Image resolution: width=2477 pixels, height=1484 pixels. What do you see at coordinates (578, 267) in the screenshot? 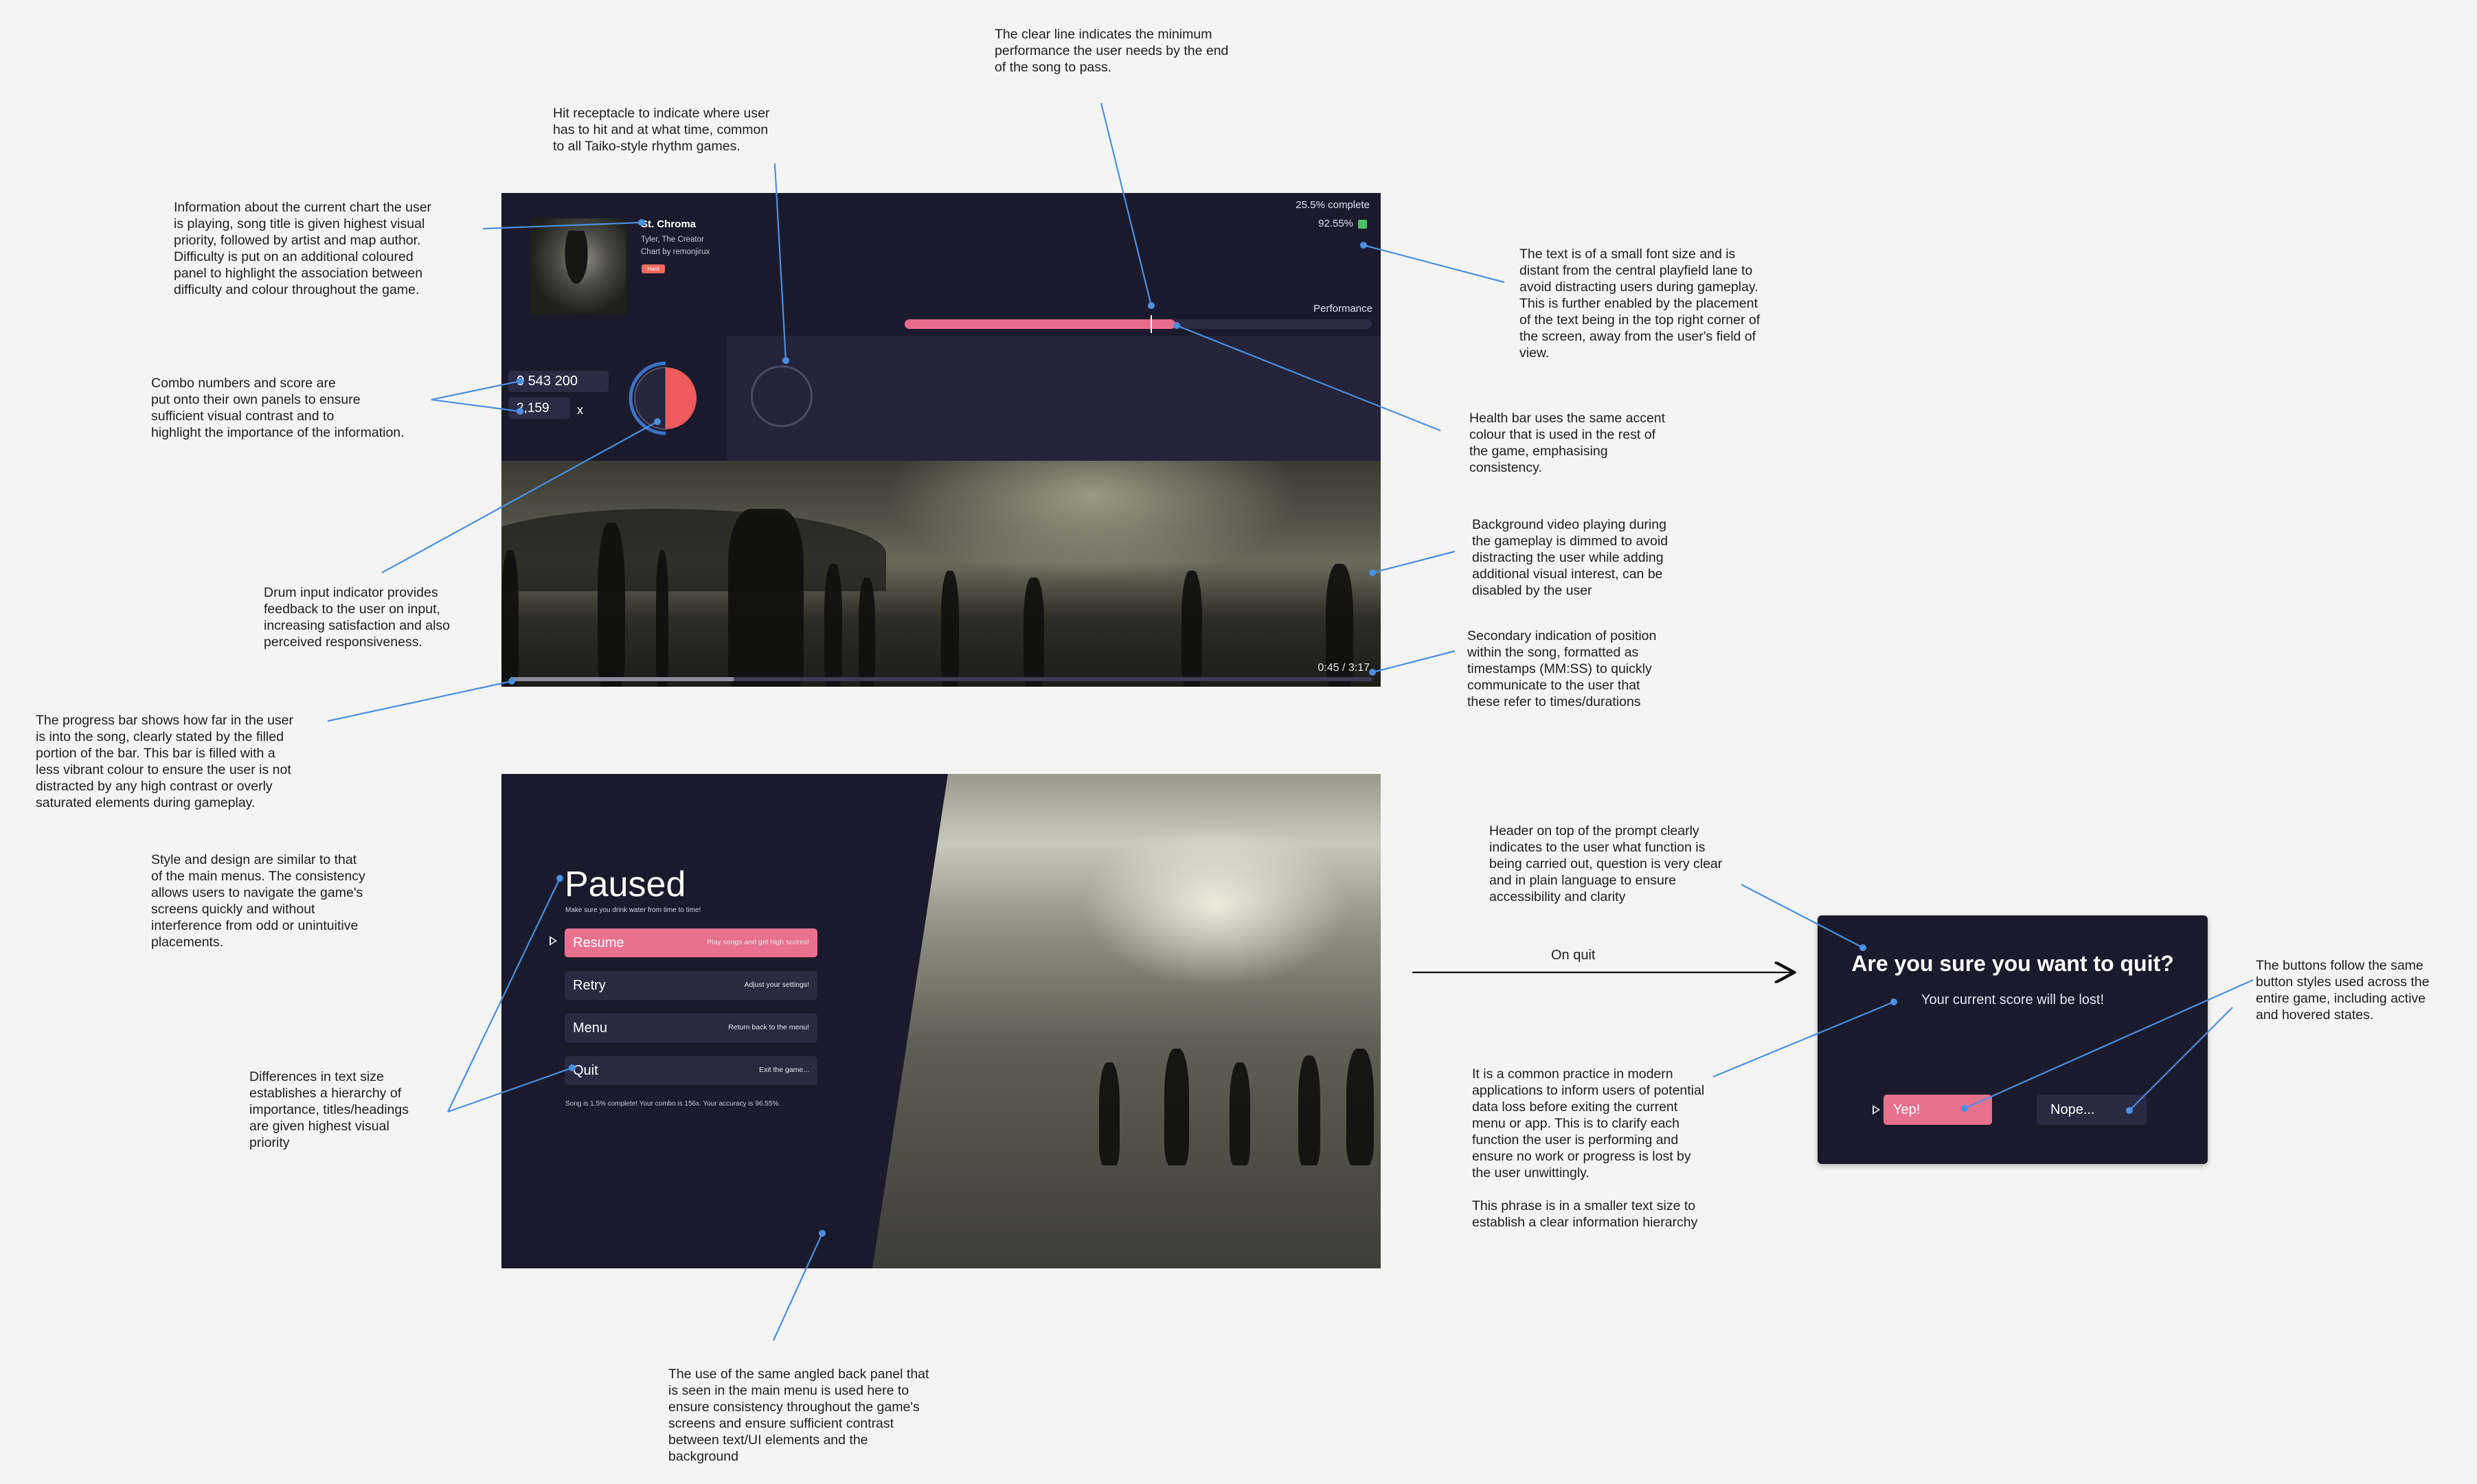
I see `album-cover-image` at bounding box center [578, 267].